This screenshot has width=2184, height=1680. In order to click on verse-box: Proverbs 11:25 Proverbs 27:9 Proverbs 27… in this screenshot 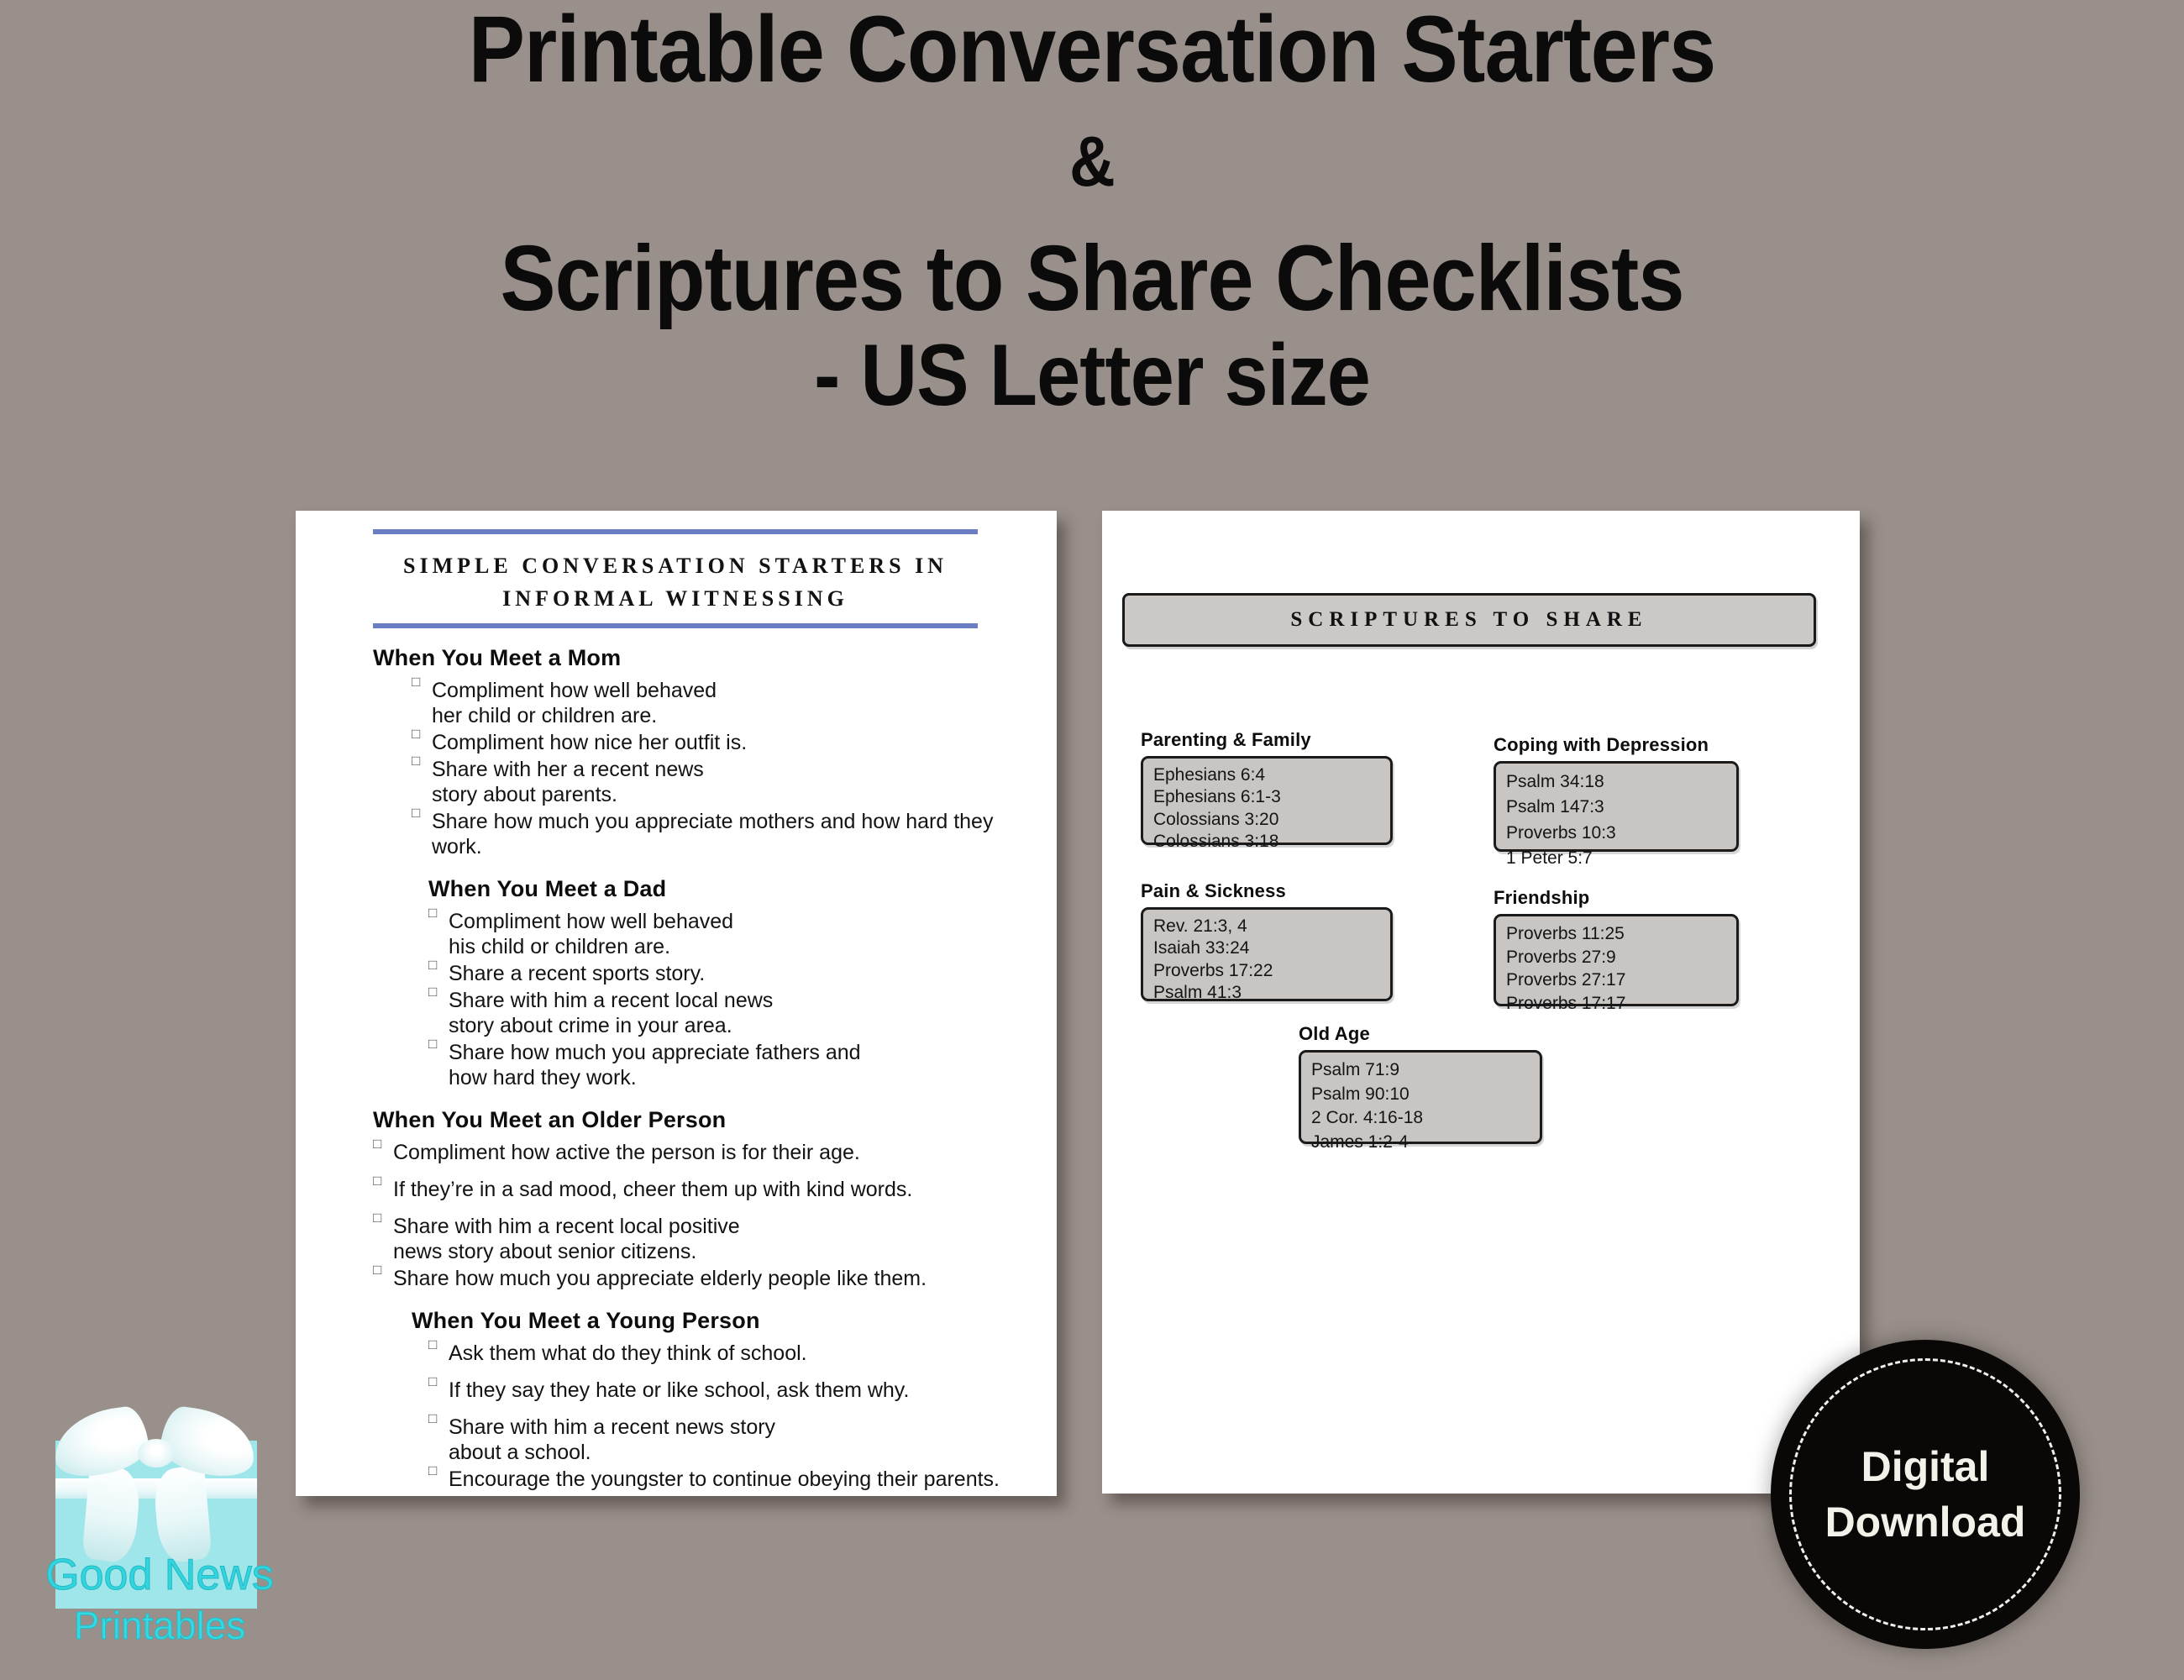, I will do `click(1616, 963)`.